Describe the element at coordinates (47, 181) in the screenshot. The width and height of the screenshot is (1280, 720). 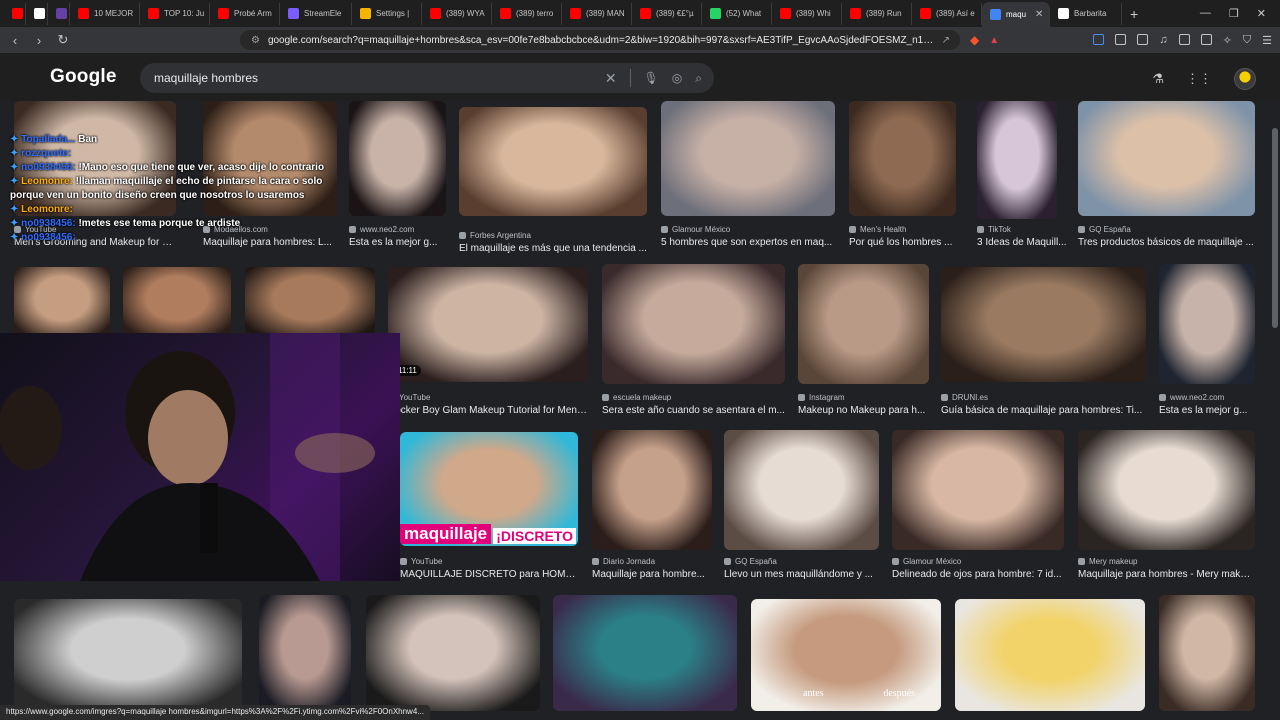
I see `chat-username: Leomonre:` at that location.